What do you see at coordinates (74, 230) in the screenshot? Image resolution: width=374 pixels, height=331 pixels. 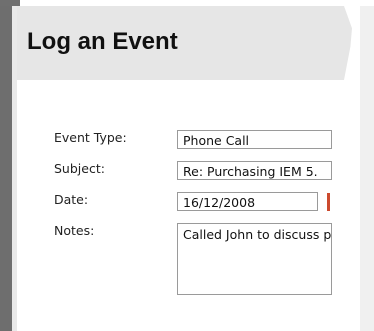 I see `notes-label: Notes:` at bounding box center [74, 230].